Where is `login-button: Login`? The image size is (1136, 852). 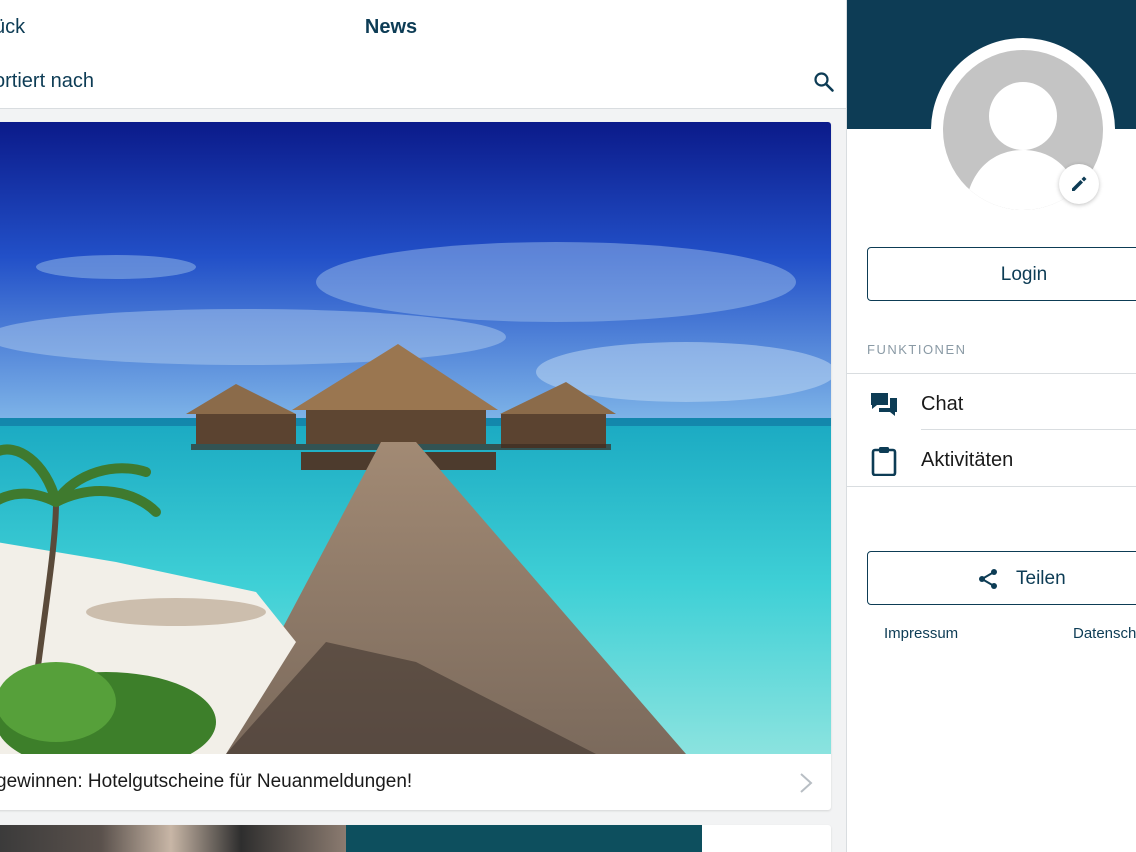
login-button: Login is located at coordinates (1001, 274).